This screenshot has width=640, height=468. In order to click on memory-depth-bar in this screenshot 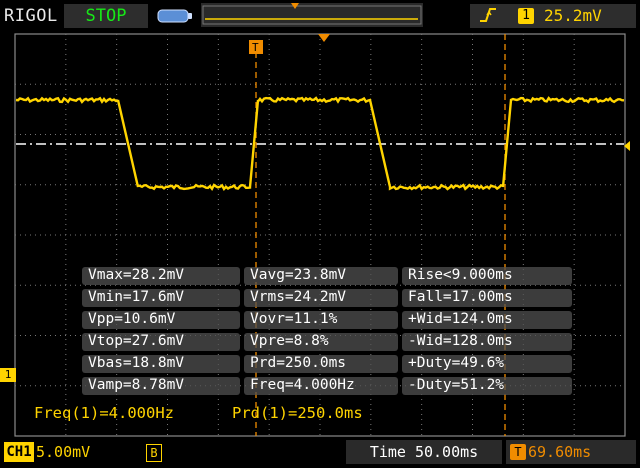, I will do `click(312, 15)`.